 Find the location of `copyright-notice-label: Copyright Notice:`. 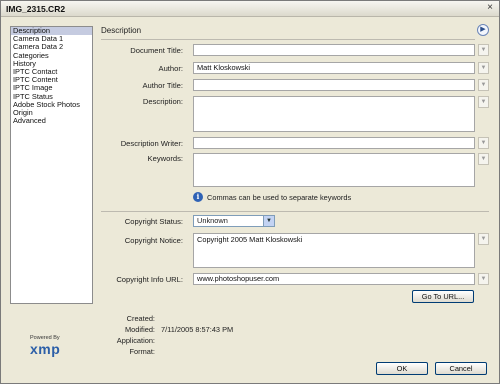

copyright-notice-label: Copyright Notice: is located at coordinates (153, 240).